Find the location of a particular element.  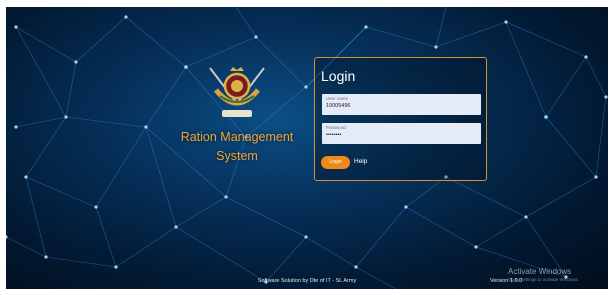

password-field: Password •••••••• is located at coordinates (401, 133).